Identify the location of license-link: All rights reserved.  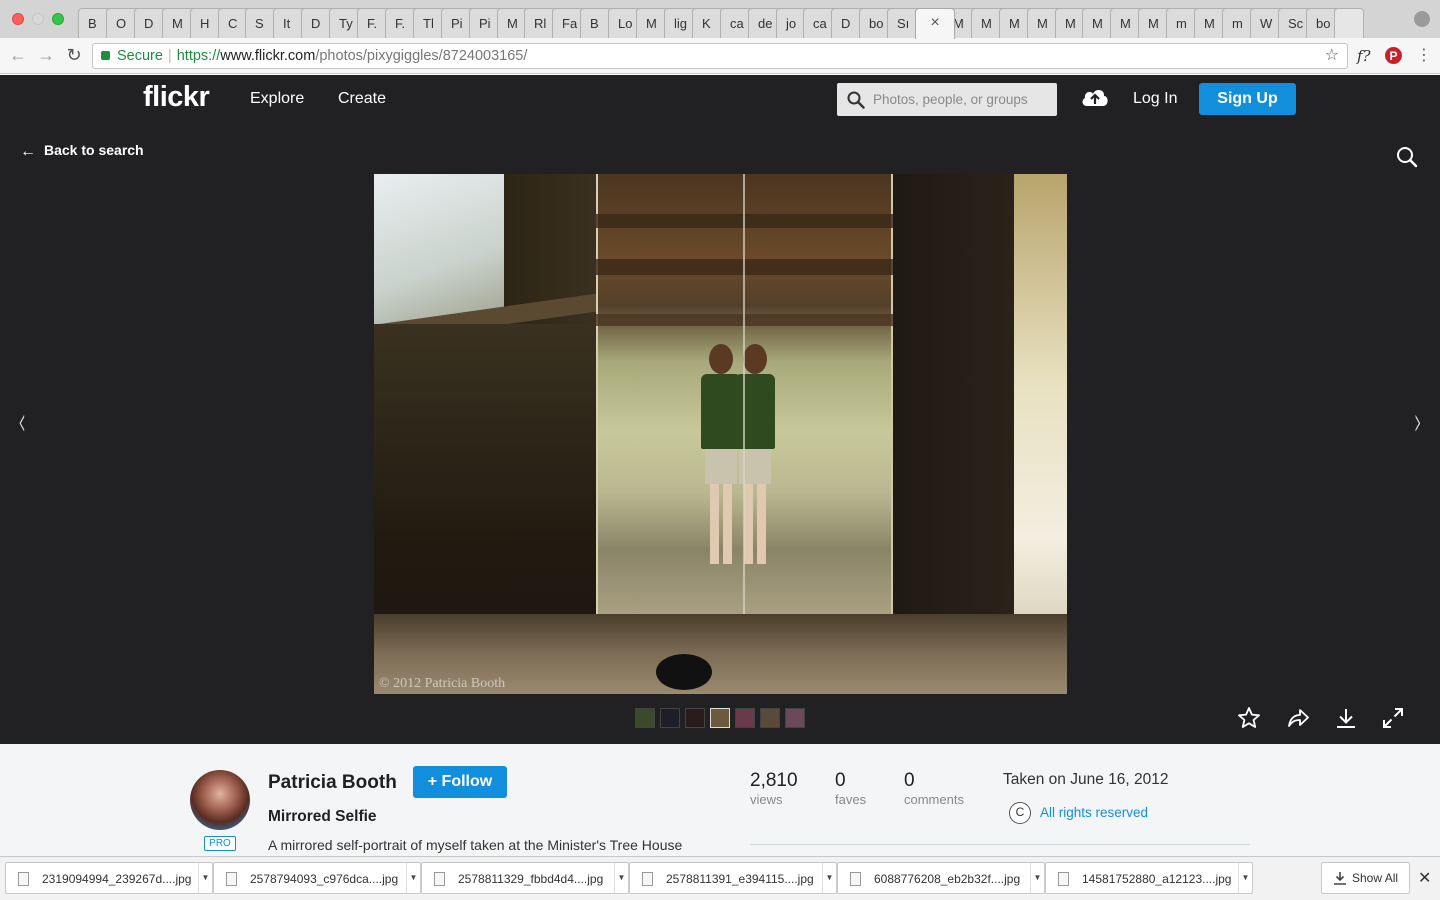
(1094, 812).